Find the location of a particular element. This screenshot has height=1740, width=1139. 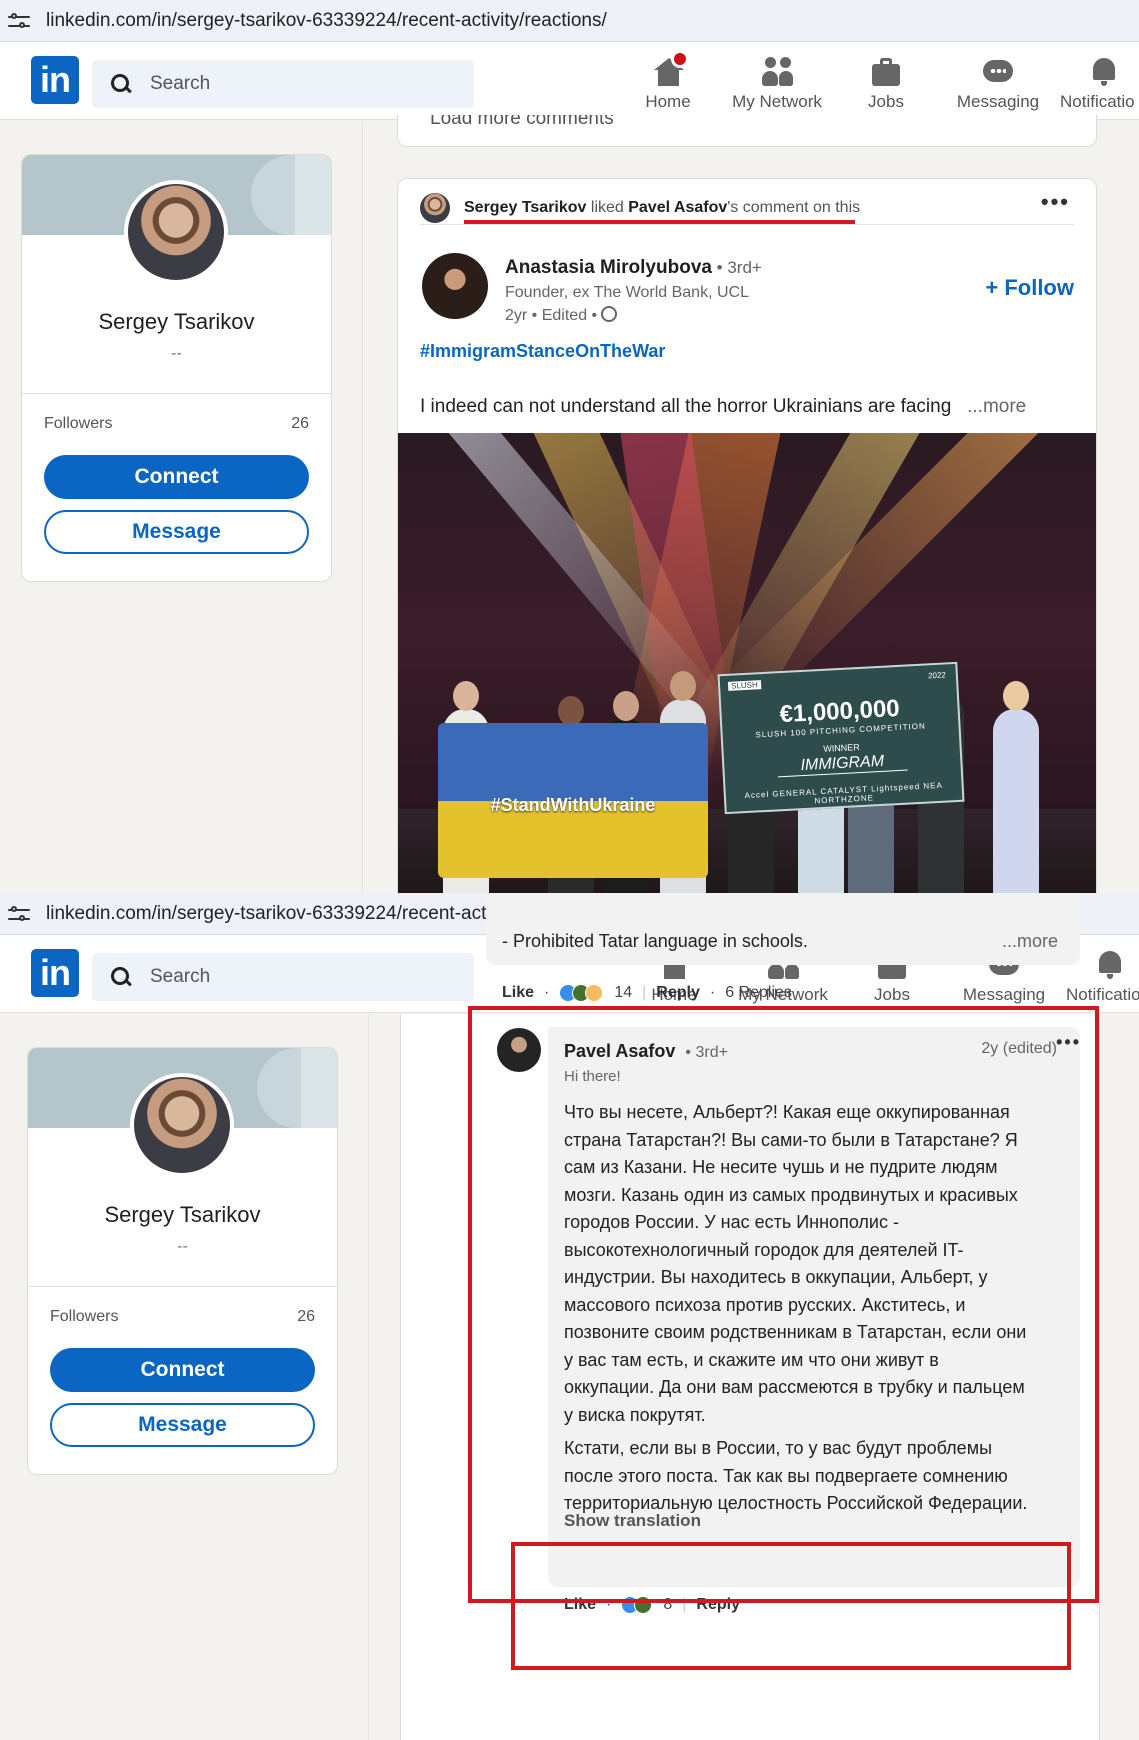

like-button: Like is located at coordinates (518, 993).